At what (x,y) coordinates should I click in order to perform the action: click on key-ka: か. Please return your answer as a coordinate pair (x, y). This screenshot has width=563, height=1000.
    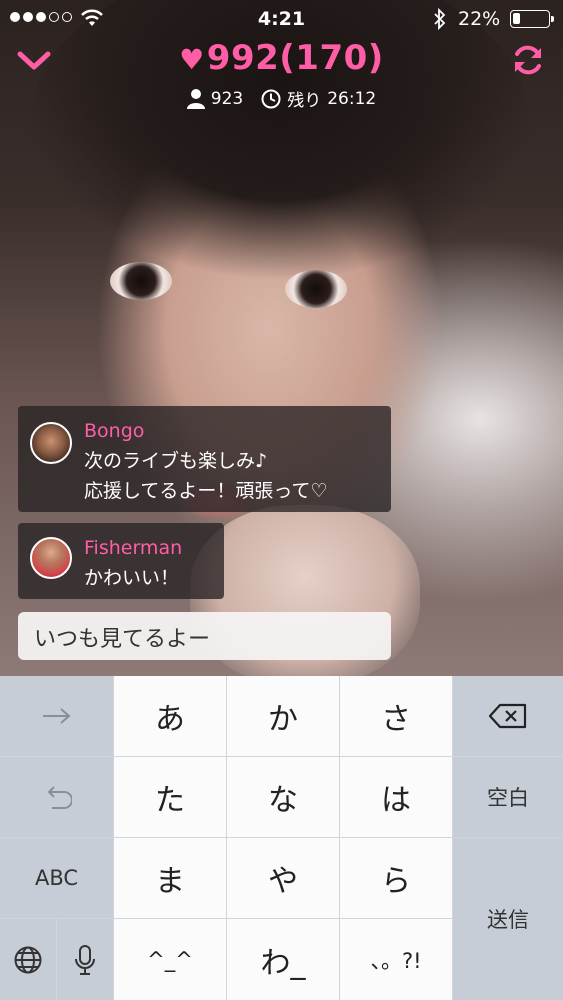
    Looking at the image, I should click on (283, 716).